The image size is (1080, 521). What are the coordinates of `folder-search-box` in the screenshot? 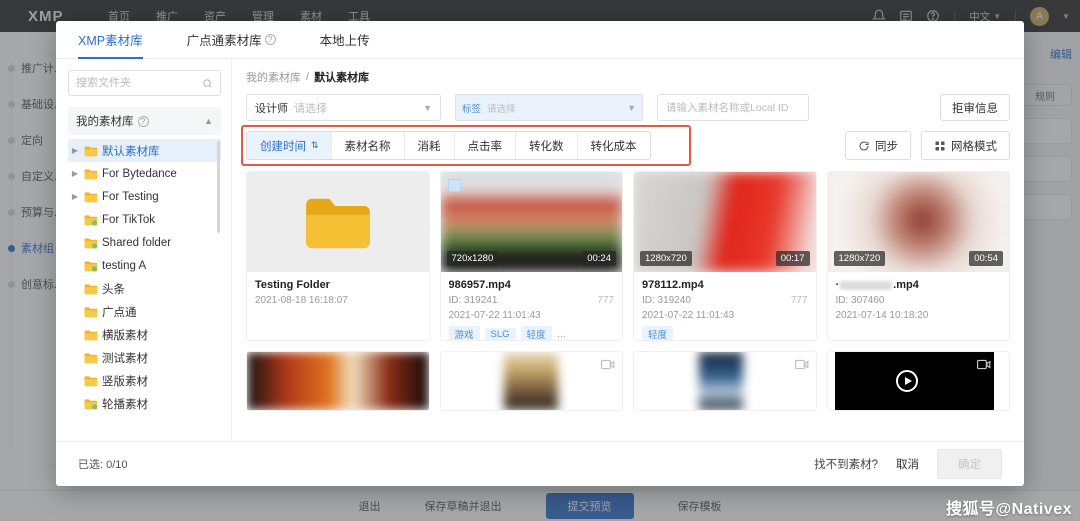 It's located at (144, 83).